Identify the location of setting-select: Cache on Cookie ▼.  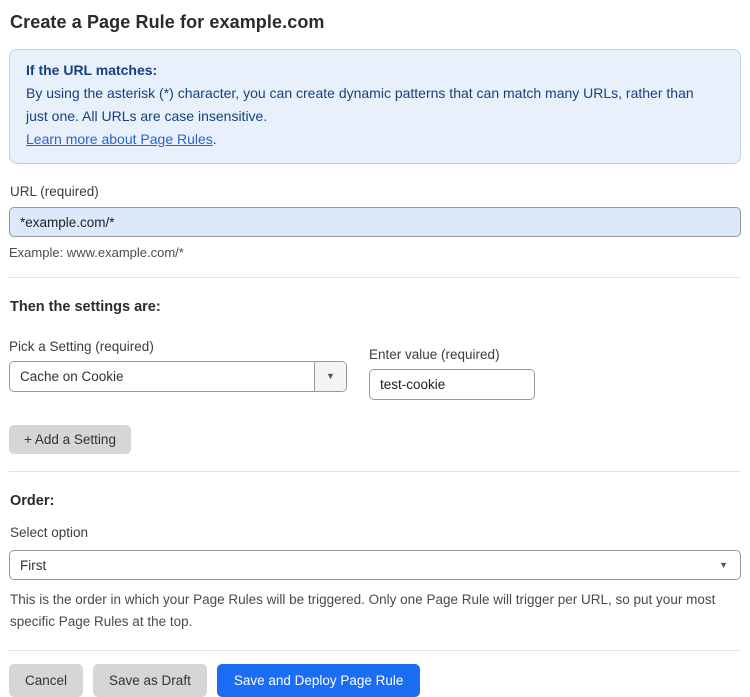
(178, 376).